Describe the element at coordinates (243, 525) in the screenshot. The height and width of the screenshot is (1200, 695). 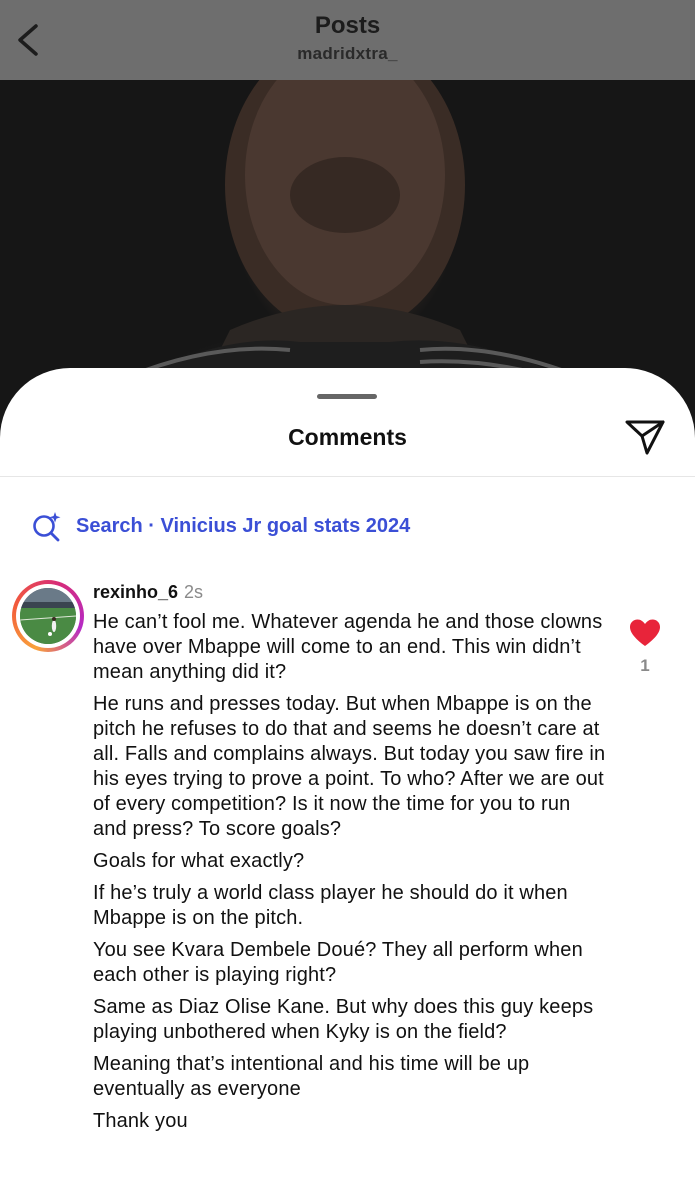
I see `search-suggestion-label: Search · Vinicius Jr goal stats 2024` at that location.